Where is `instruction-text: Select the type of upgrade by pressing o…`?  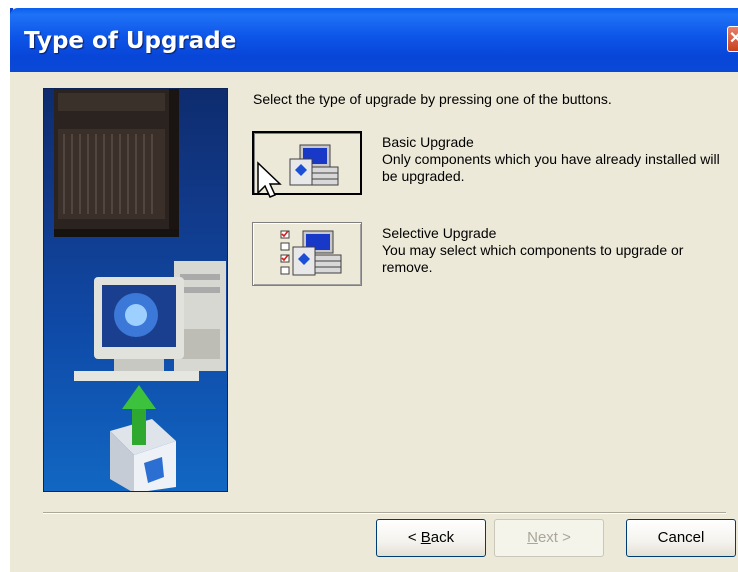
instruction-text: Select the type of upgrade by pressing o… is located at coordinates (432, 99).